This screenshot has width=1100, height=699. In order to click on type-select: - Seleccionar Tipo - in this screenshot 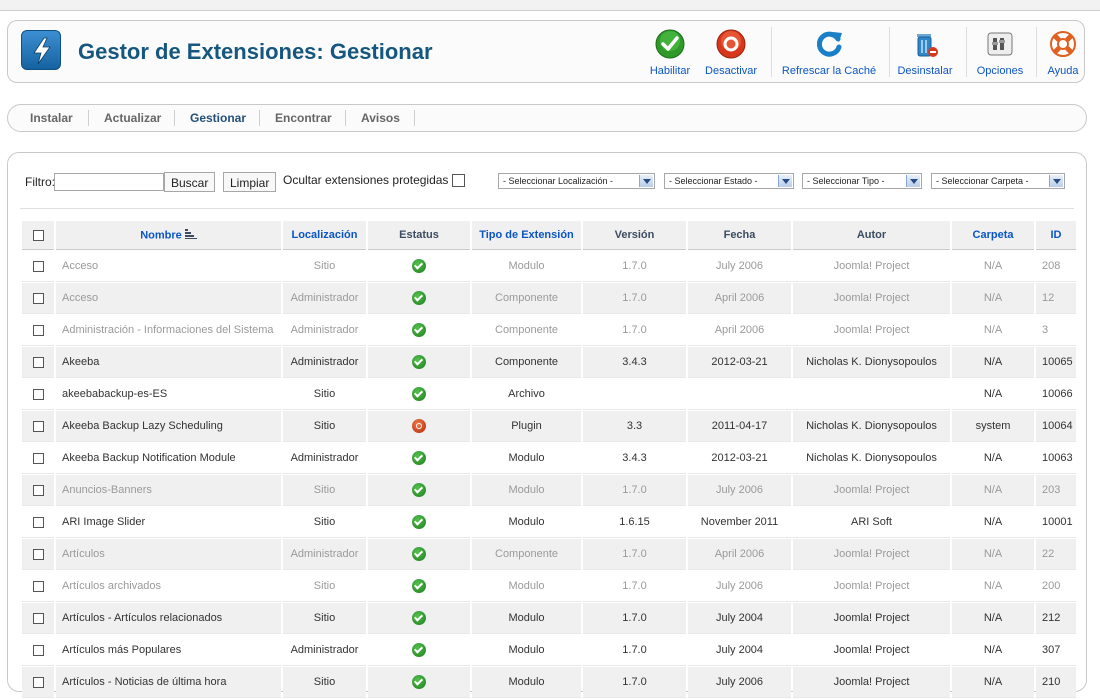, I will do `click(862, 181)`.